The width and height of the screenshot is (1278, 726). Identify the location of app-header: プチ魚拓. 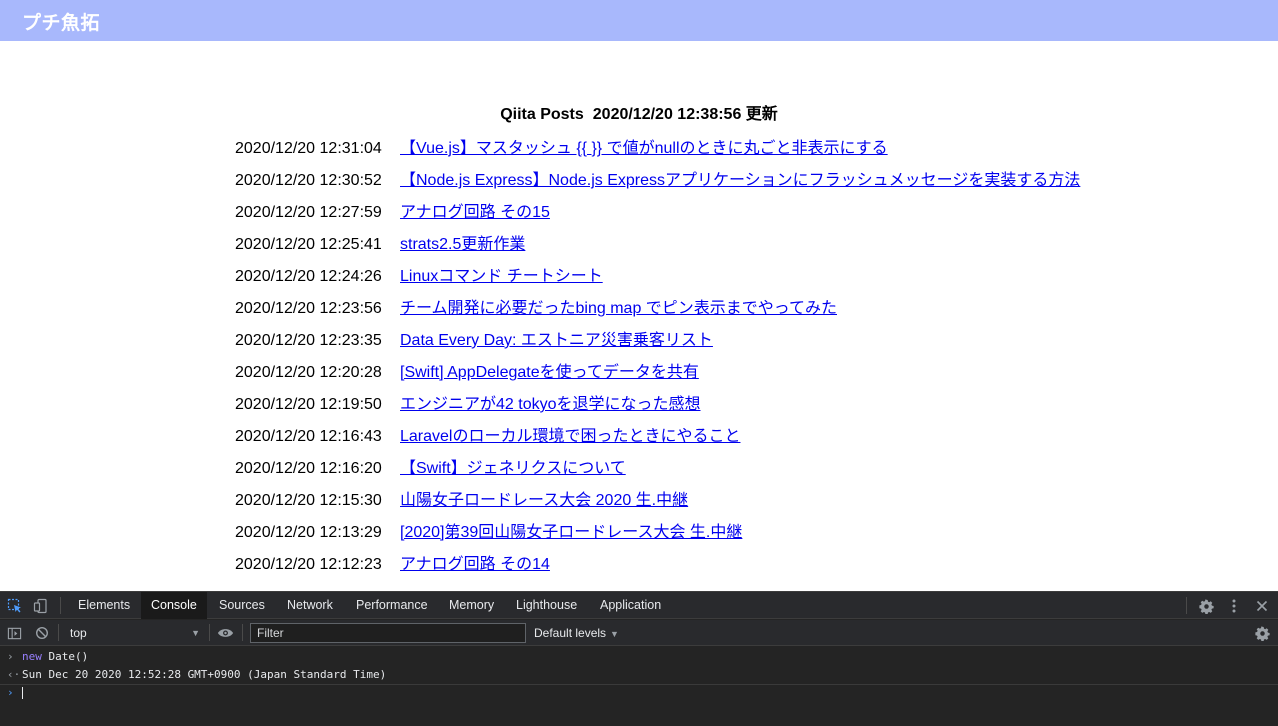
(639, 20).